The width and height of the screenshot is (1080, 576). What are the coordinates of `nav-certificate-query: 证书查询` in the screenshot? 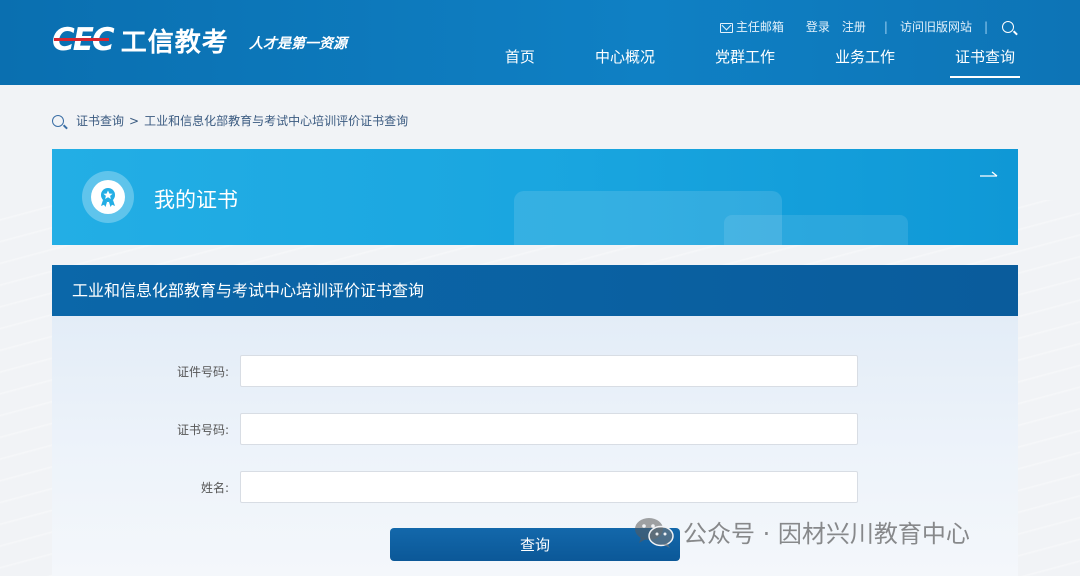 It's located at (985, 62).